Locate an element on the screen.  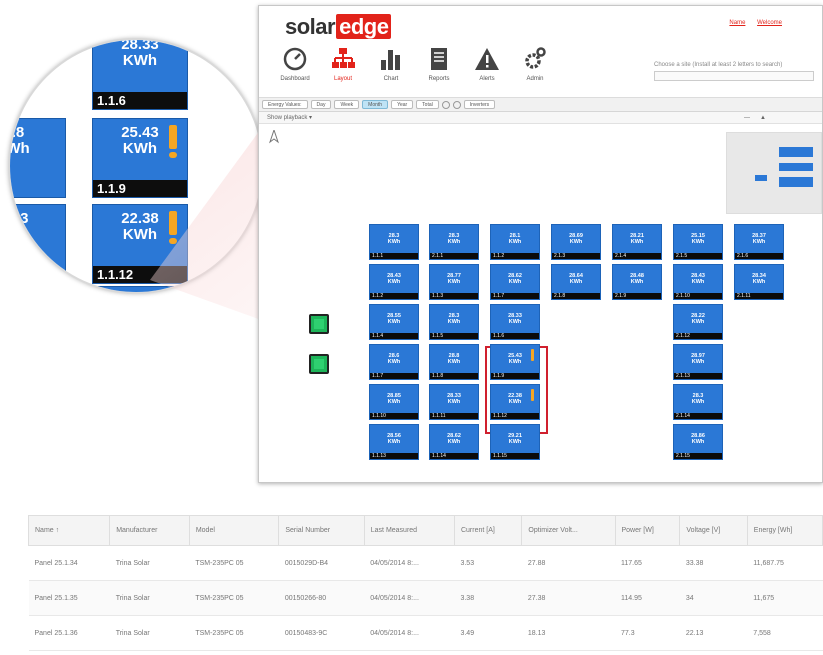
column-header: Power [W] is located at coordinates (647, 530).